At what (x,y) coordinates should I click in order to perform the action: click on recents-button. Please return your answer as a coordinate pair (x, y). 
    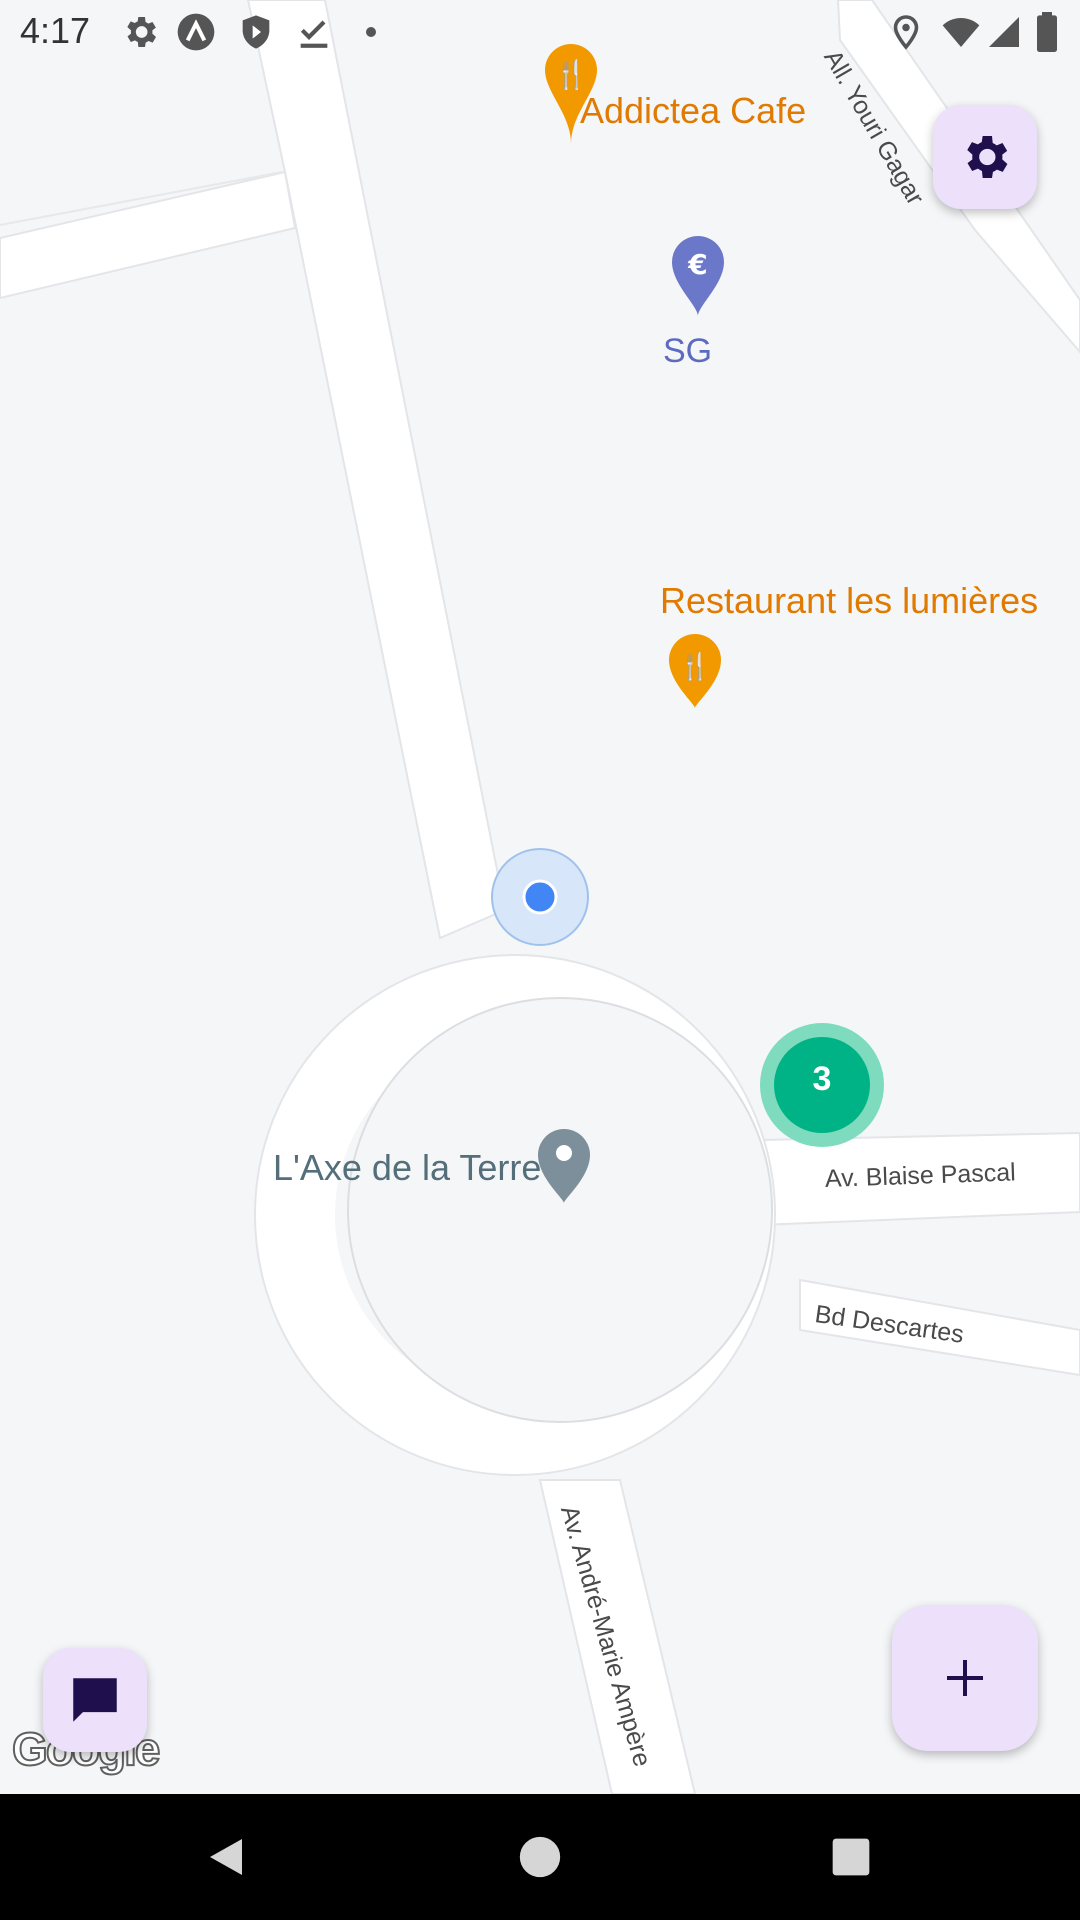
    Looking at the image, I should click on (851, 1857).